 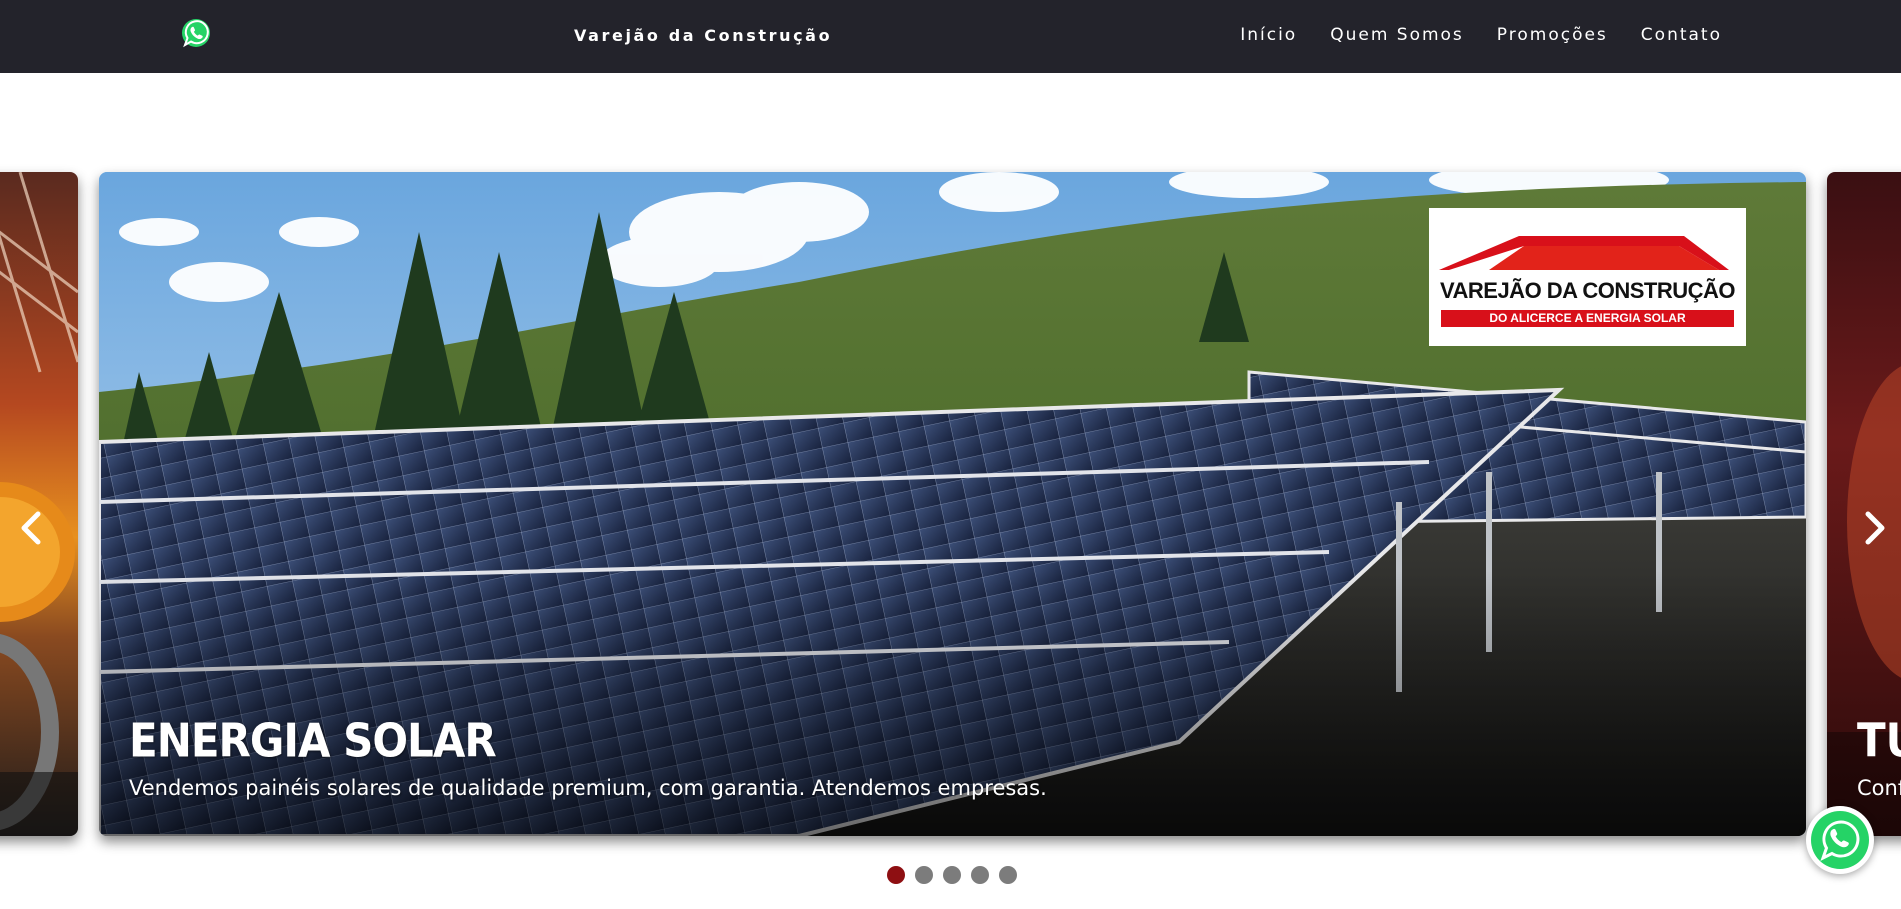 What do you see at coordinates (1481, 35) in the screenshot?
I see `nav-links: Início Quem Somos Promoções Contato` at bounding box center [1481, 35].